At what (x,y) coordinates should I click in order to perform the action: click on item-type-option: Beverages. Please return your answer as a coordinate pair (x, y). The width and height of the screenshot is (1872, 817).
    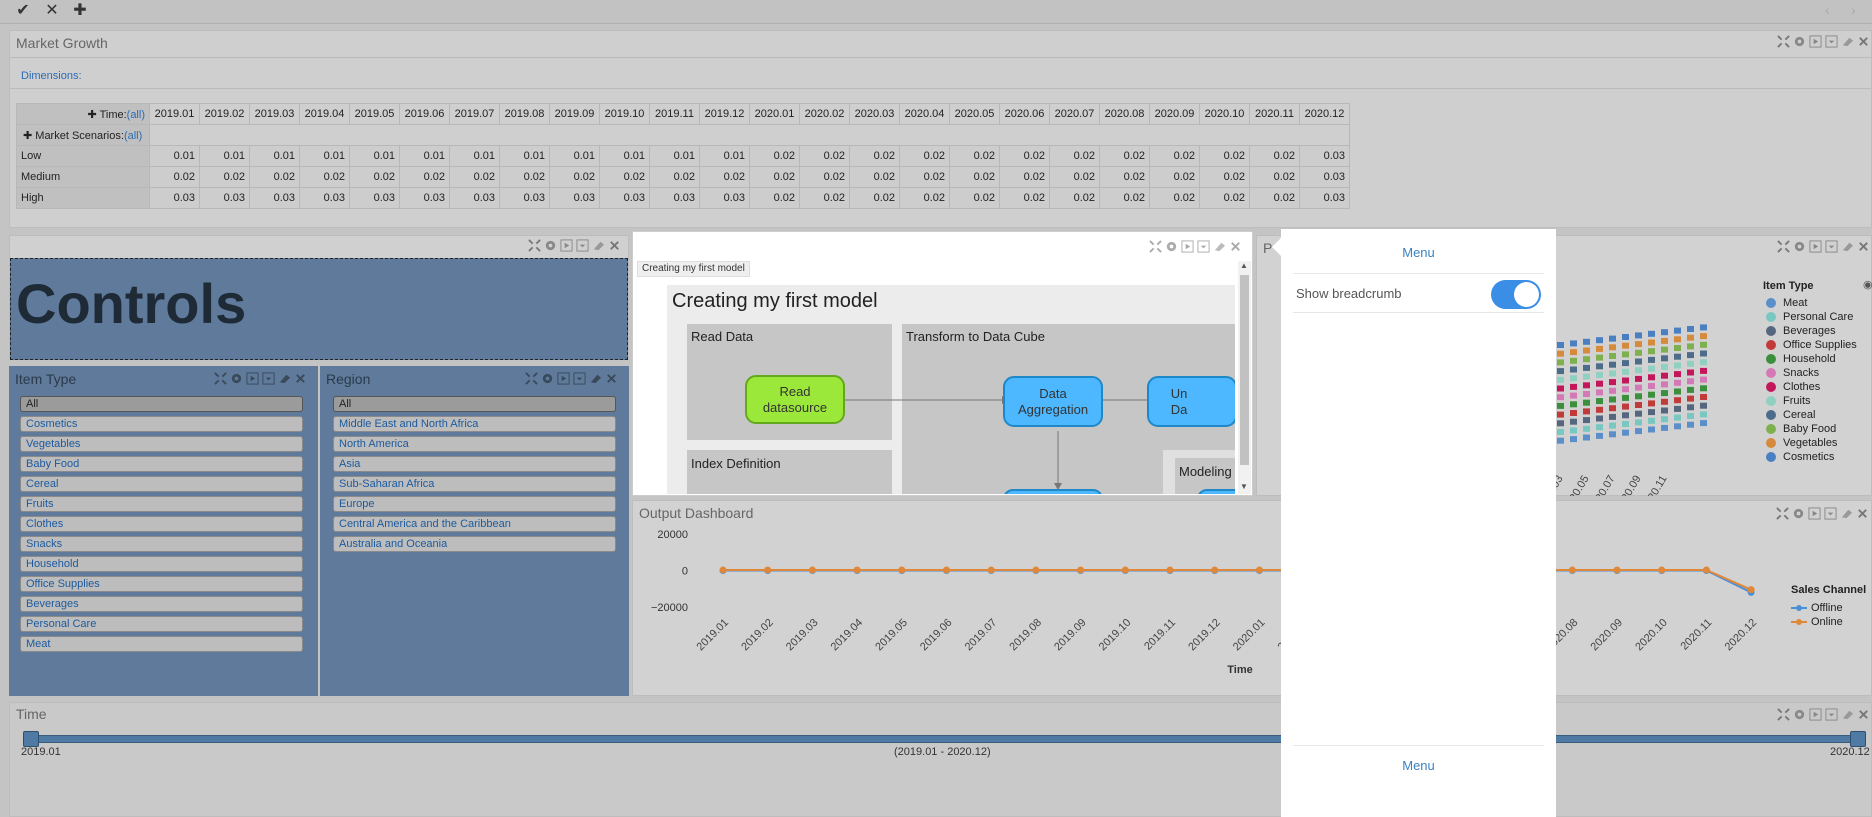
    Looking at the image, I should click on (161, 604).